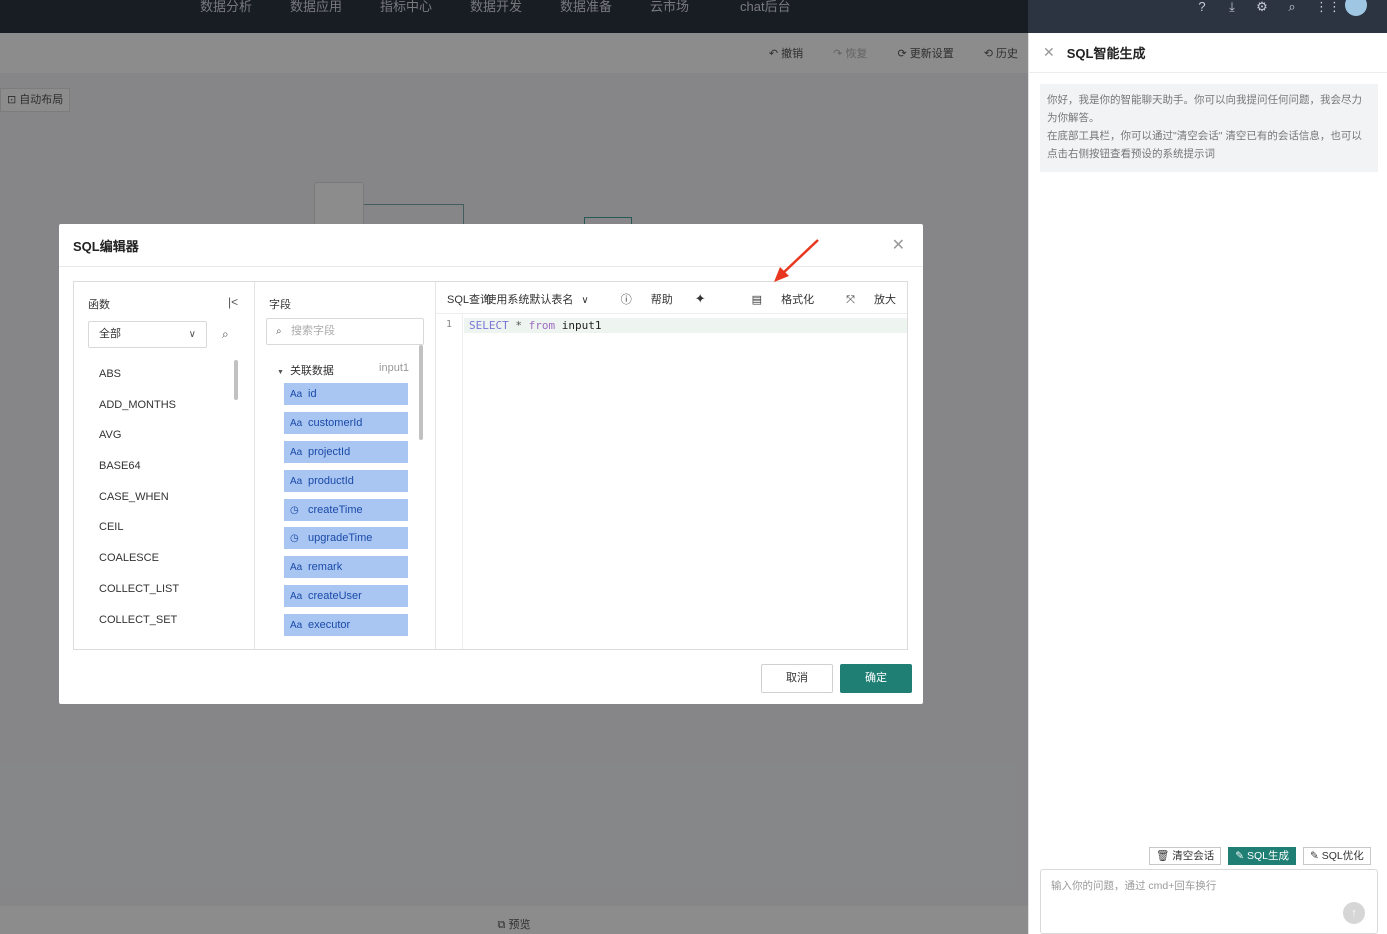 This screenshot has height=934, width=1387. Describe the element at coordinates (346, 596) in the screenshot. I see `field-item: Aa createUser` at that location.